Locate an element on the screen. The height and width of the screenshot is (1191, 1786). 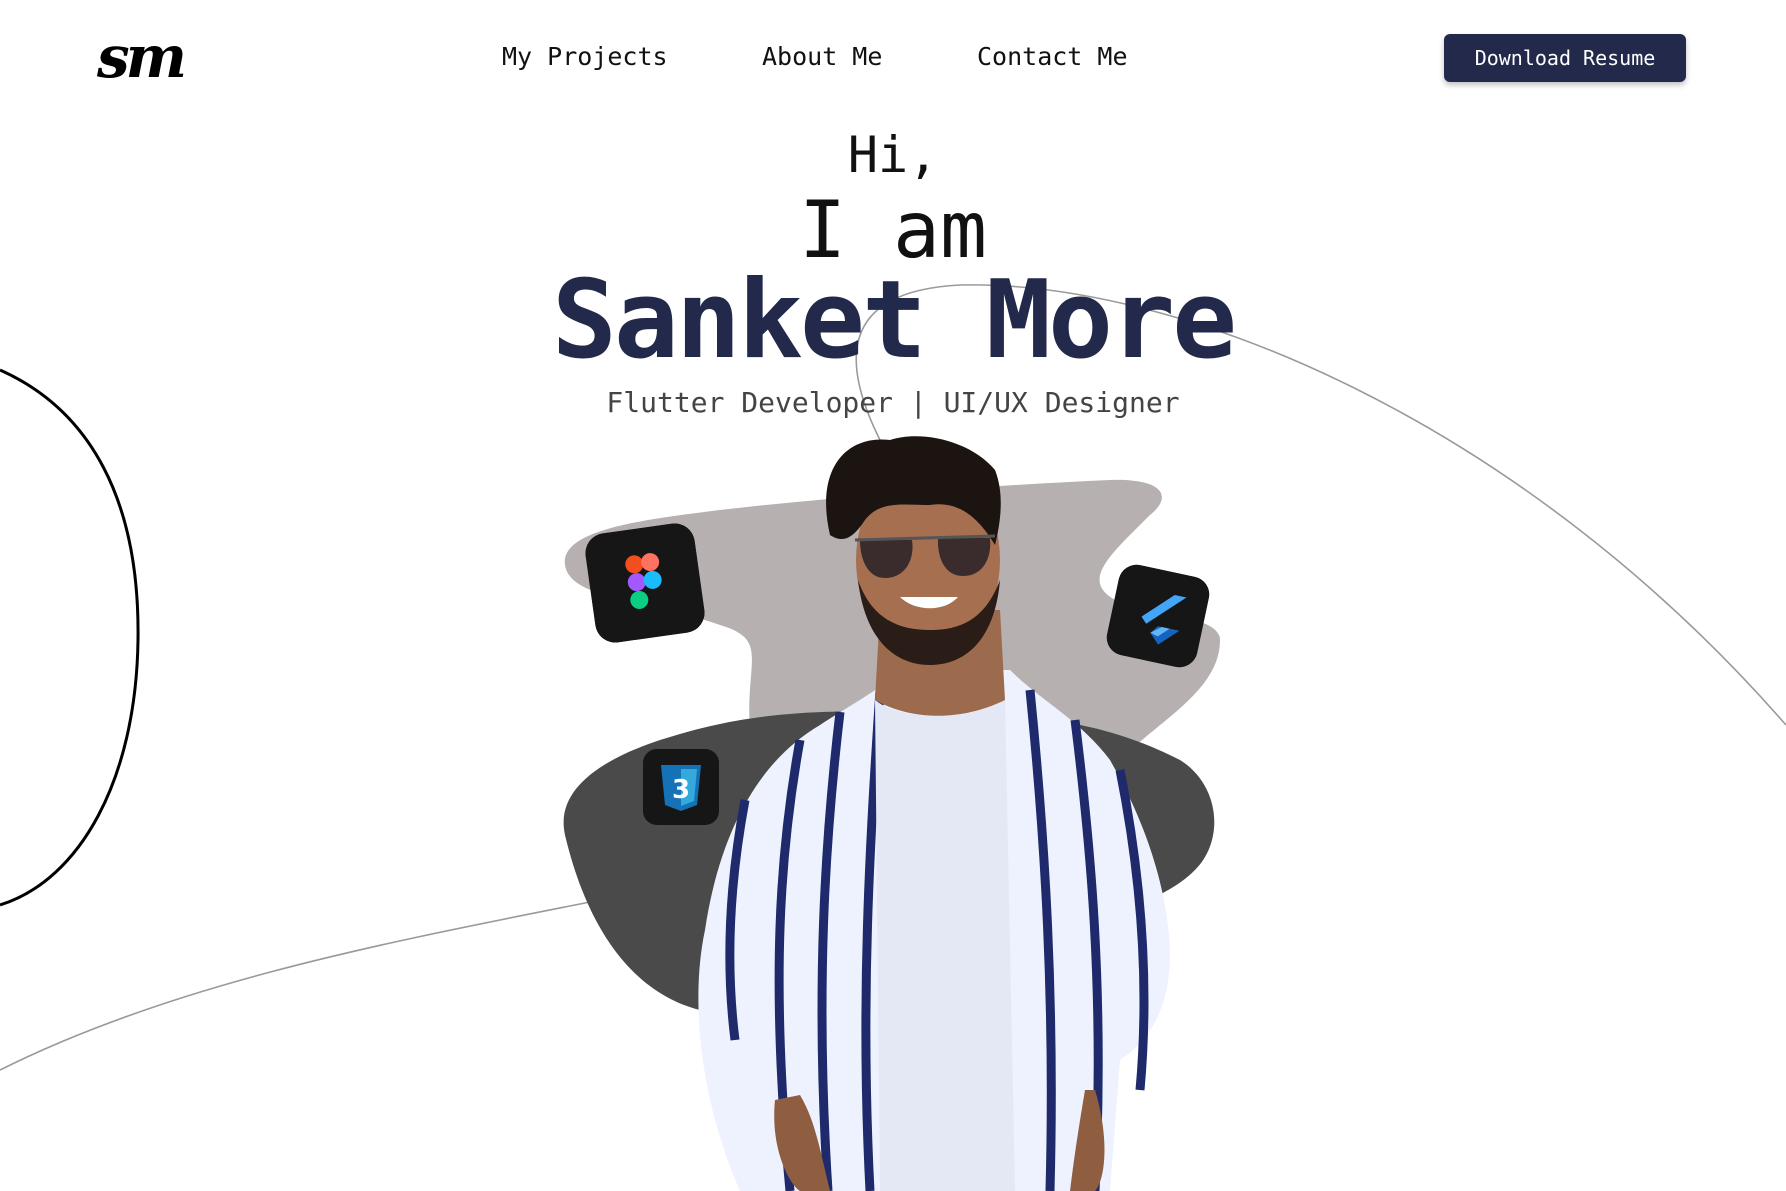
flutter-icon is located at coordinates (1158, 616).